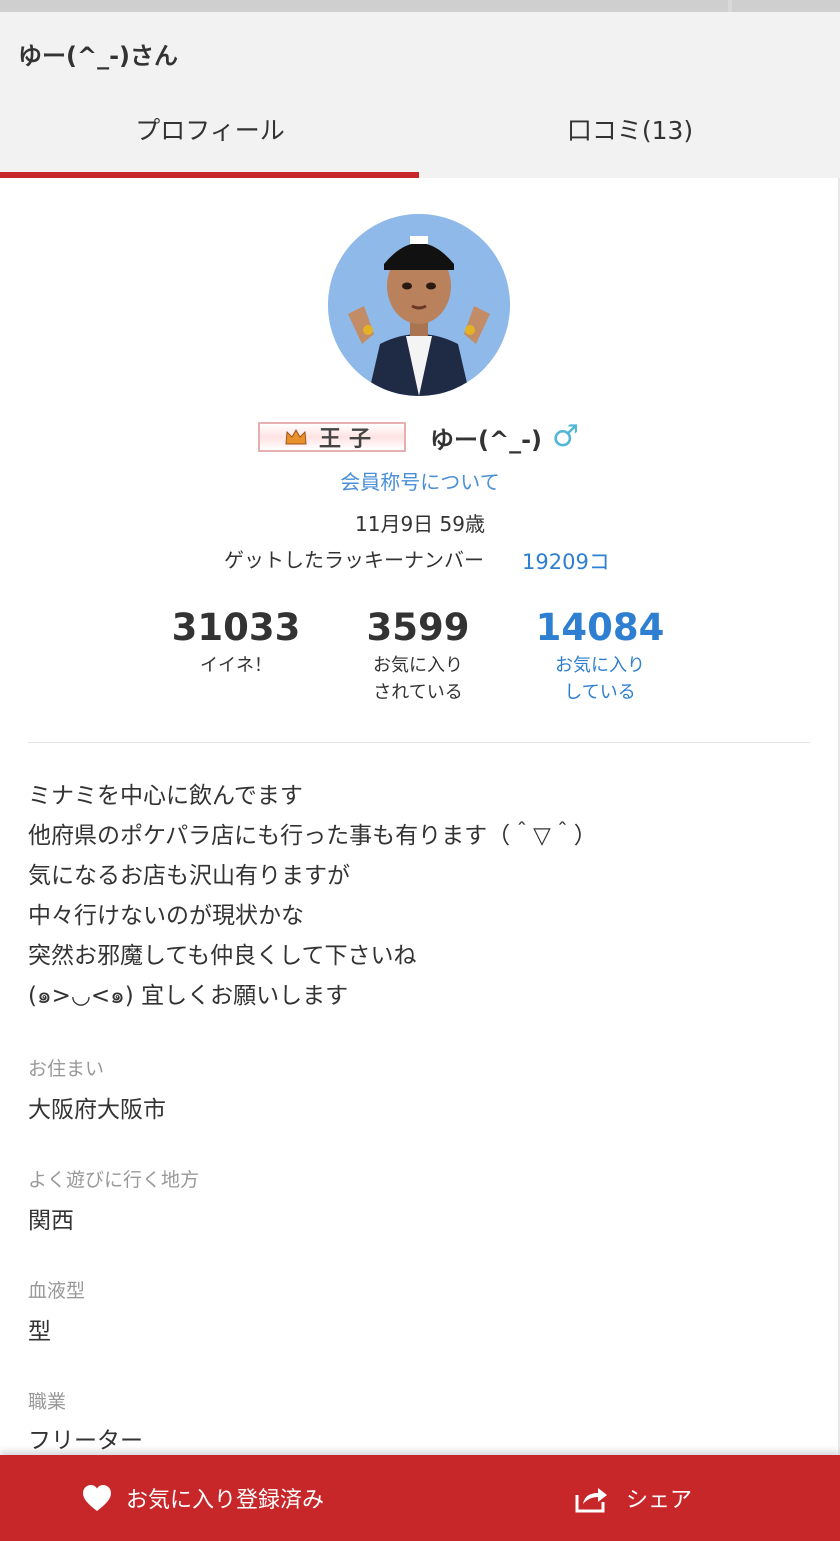 The image size is (840, 1541). I want to click on name-row: 王子 ゆー(^_-) ♂, so click(420, 436).